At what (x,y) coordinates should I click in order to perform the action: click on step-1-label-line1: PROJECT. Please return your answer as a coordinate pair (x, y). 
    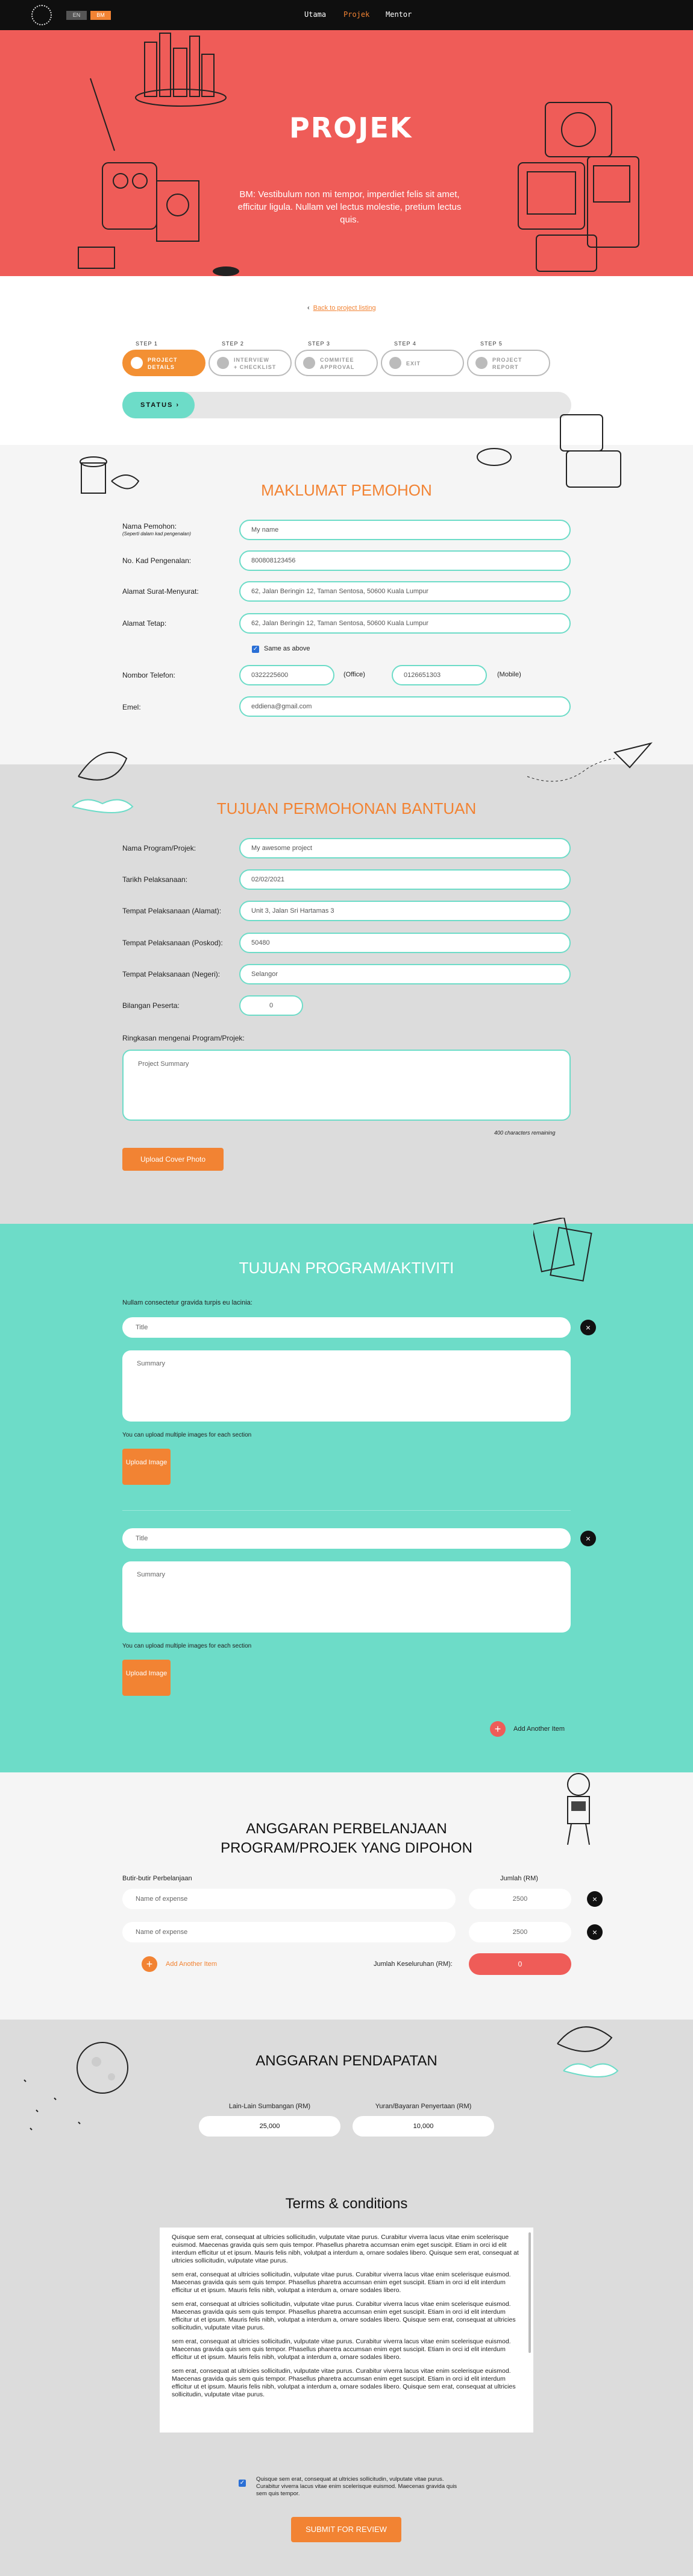
    Looking at the image, I should click on (163, 360).